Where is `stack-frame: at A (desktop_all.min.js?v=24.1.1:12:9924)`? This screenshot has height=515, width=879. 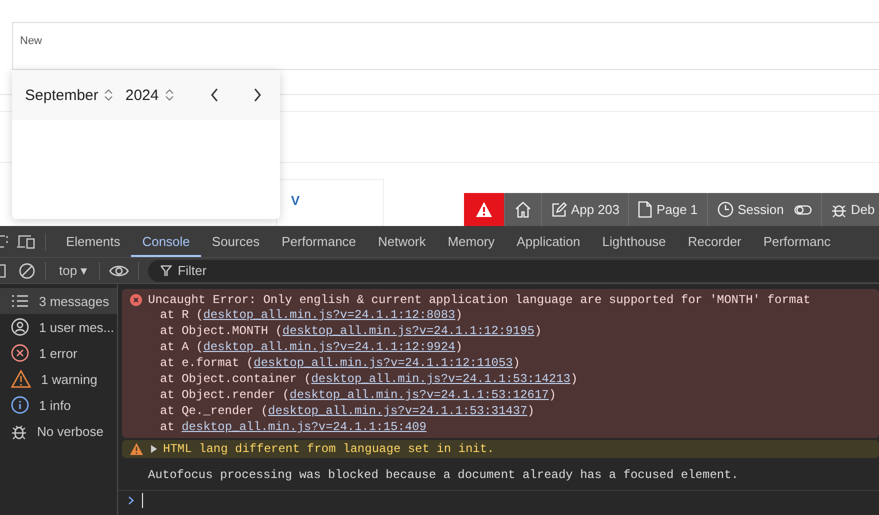 stack-frame: at A (desktop_all.min.js?v=24.1.1:12:9924) is located at coordinates (311, 347).